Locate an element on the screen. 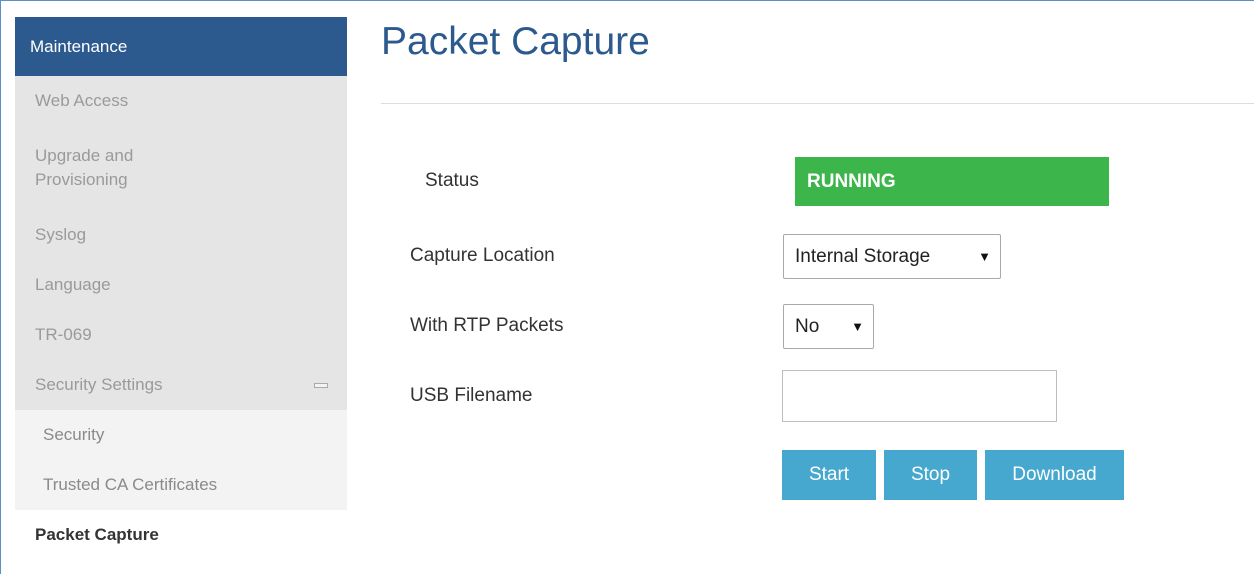 The image size is (1254, 574). sidebar-item-packet-capture: Packet Capture is located at coordinates (181, 535).